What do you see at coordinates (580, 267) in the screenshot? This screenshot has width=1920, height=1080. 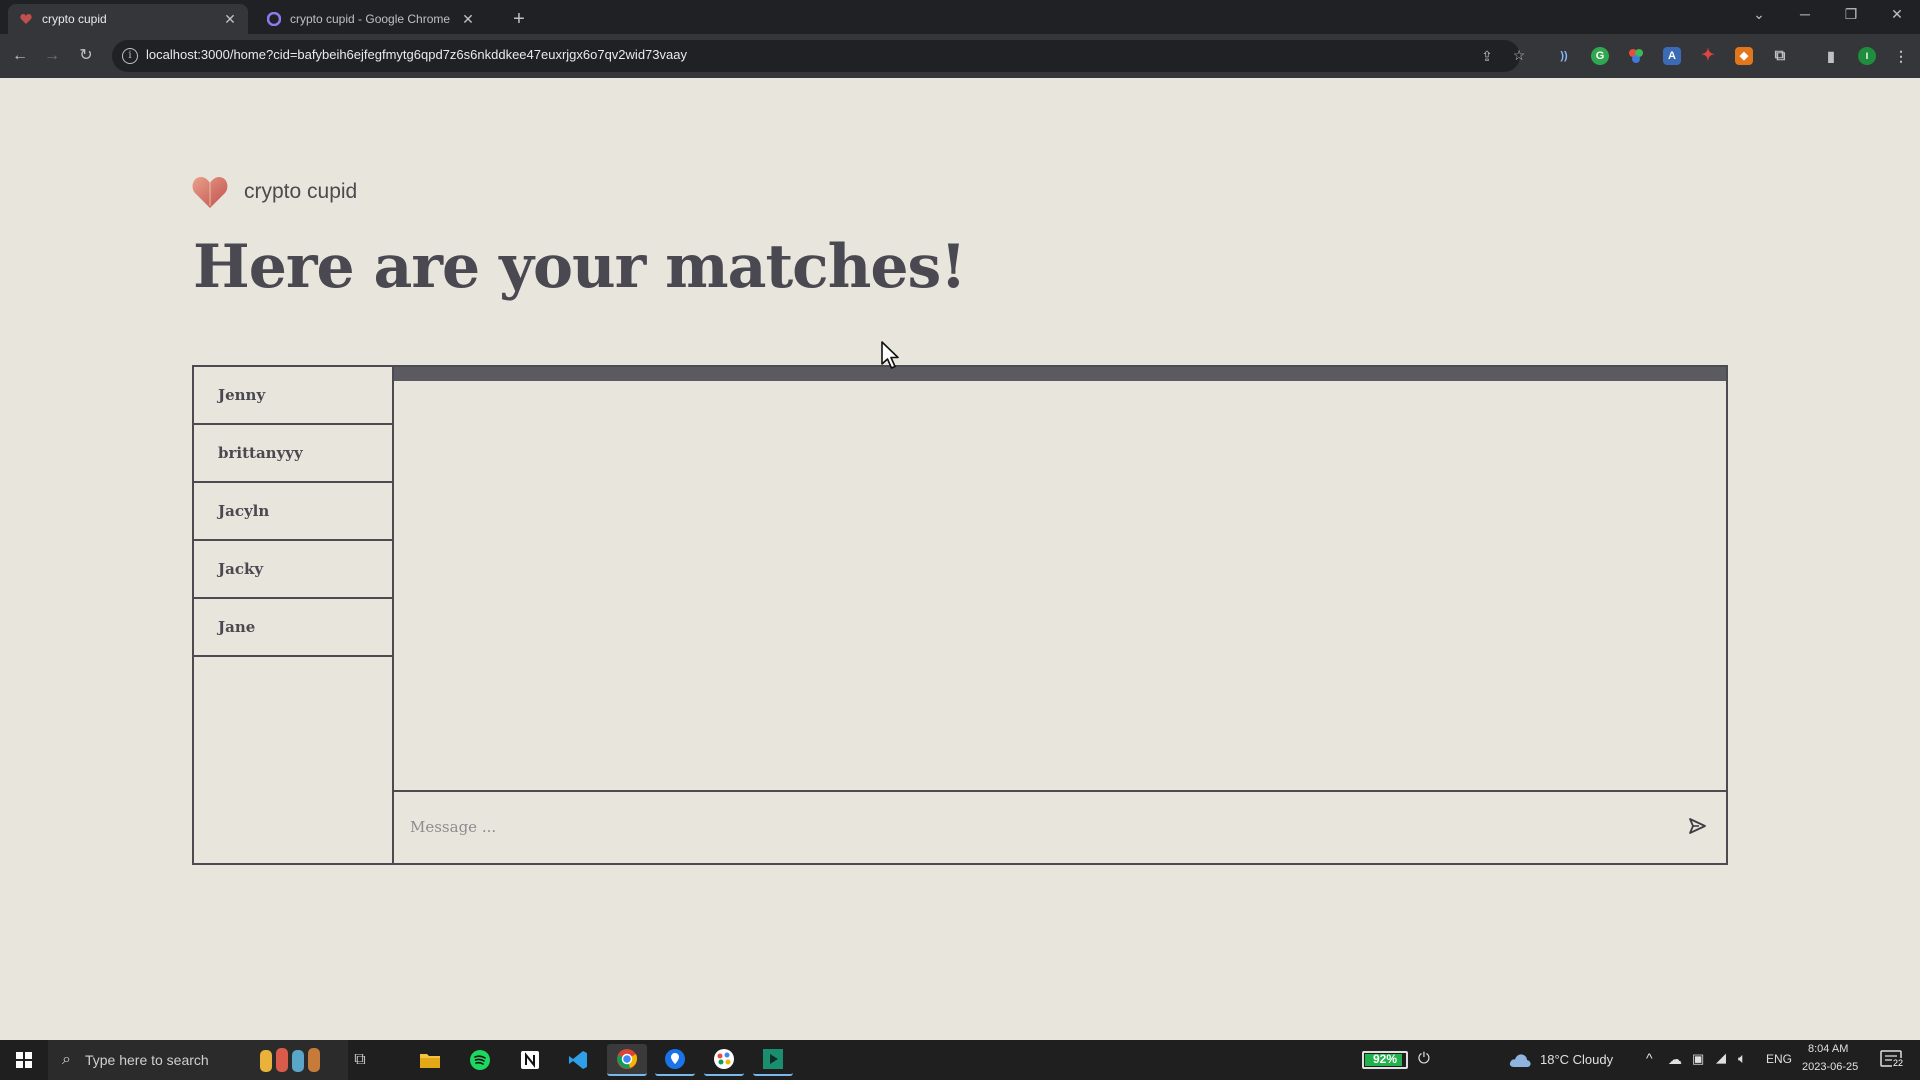 I see `page-title: Here are your matches!` at bounding box center [580, 267].